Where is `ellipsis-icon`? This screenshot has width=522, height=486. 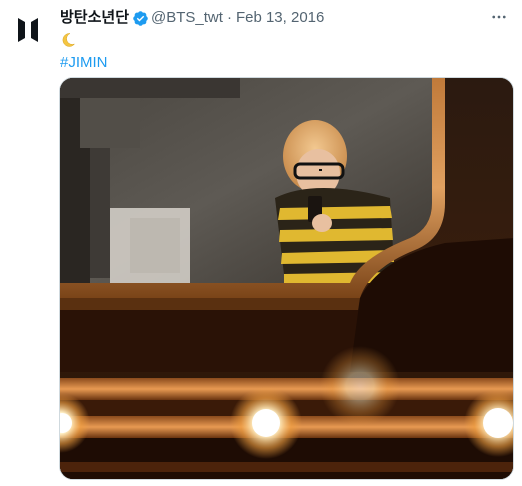 ellipsis-icon is located at coordinates (499, 17).